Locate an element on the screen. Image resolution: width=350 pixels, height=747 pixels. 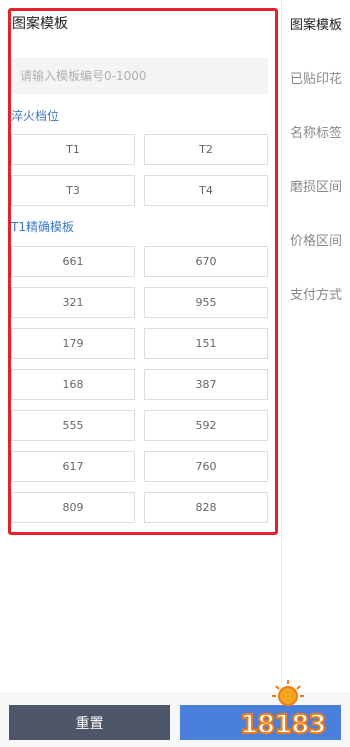
template-option: 179 is located at coordinates (73, 343).